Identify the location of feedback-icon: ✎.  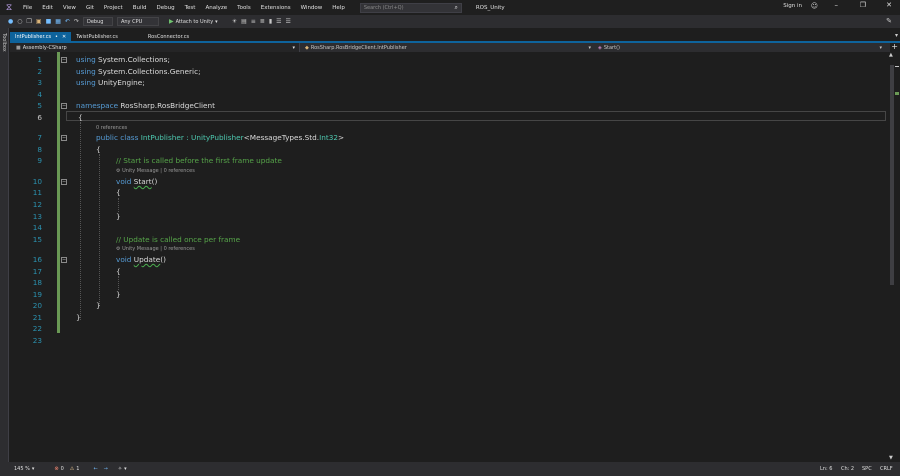
(889, 21).